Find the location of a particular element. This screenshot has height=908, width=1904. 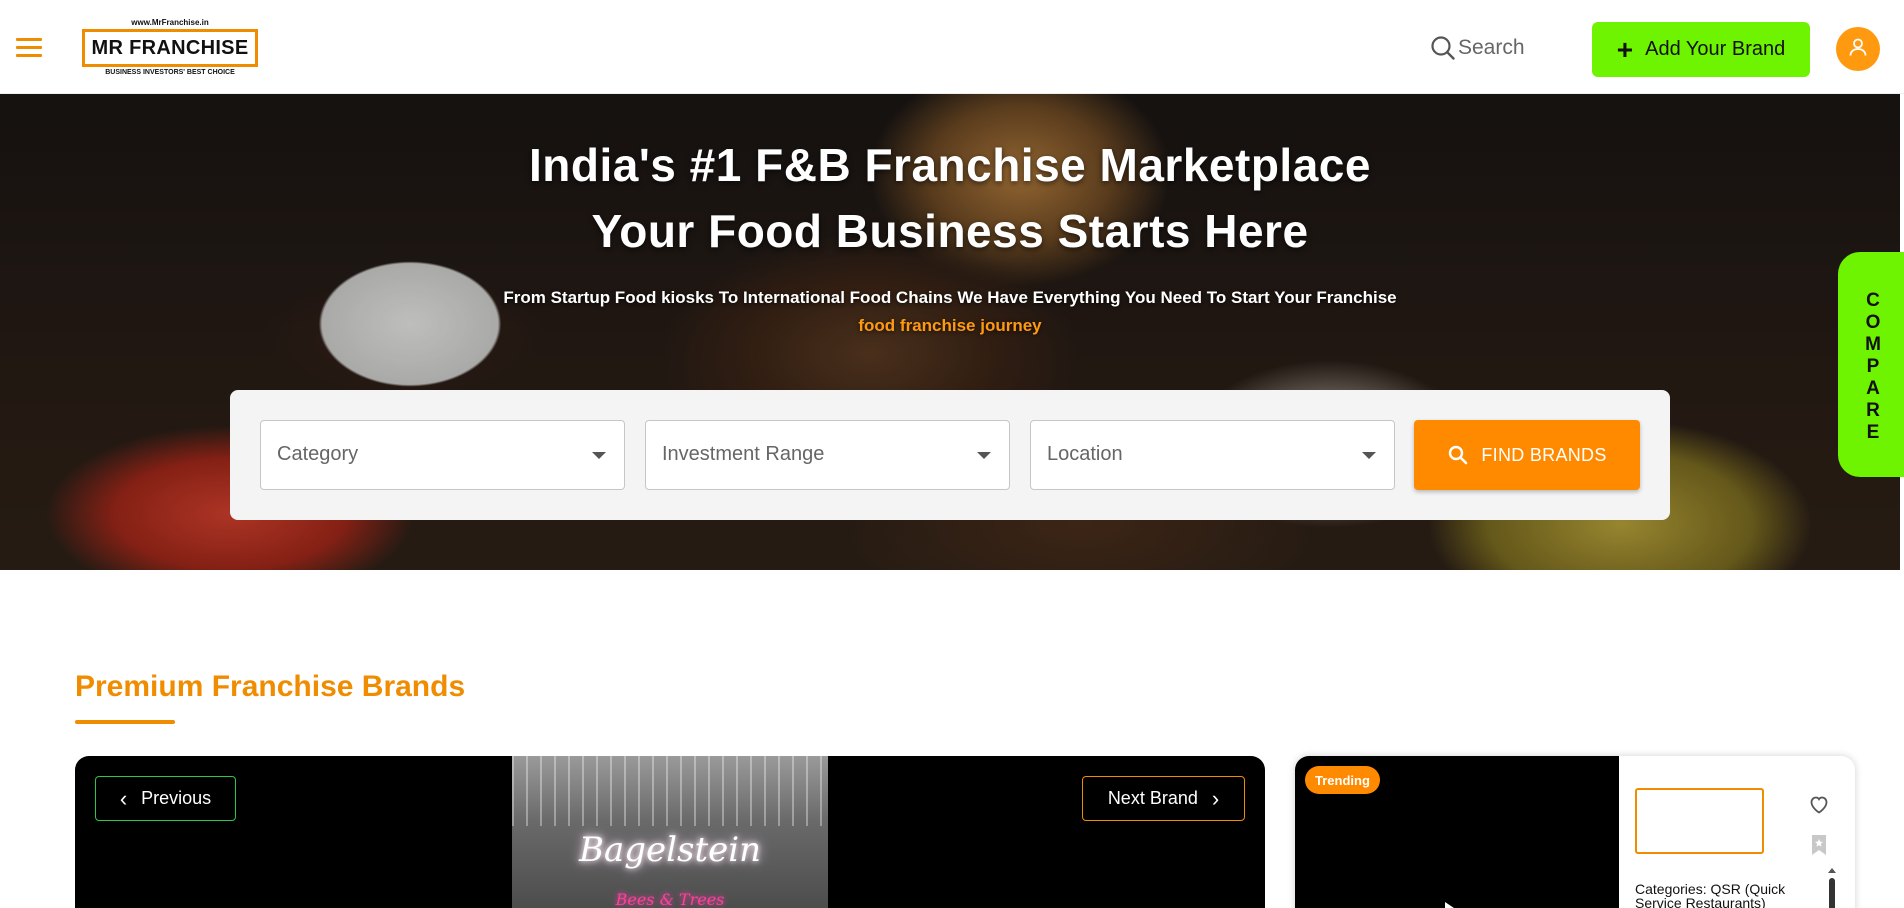

trending-badge: Trending is located at coordinates (1342, 780).